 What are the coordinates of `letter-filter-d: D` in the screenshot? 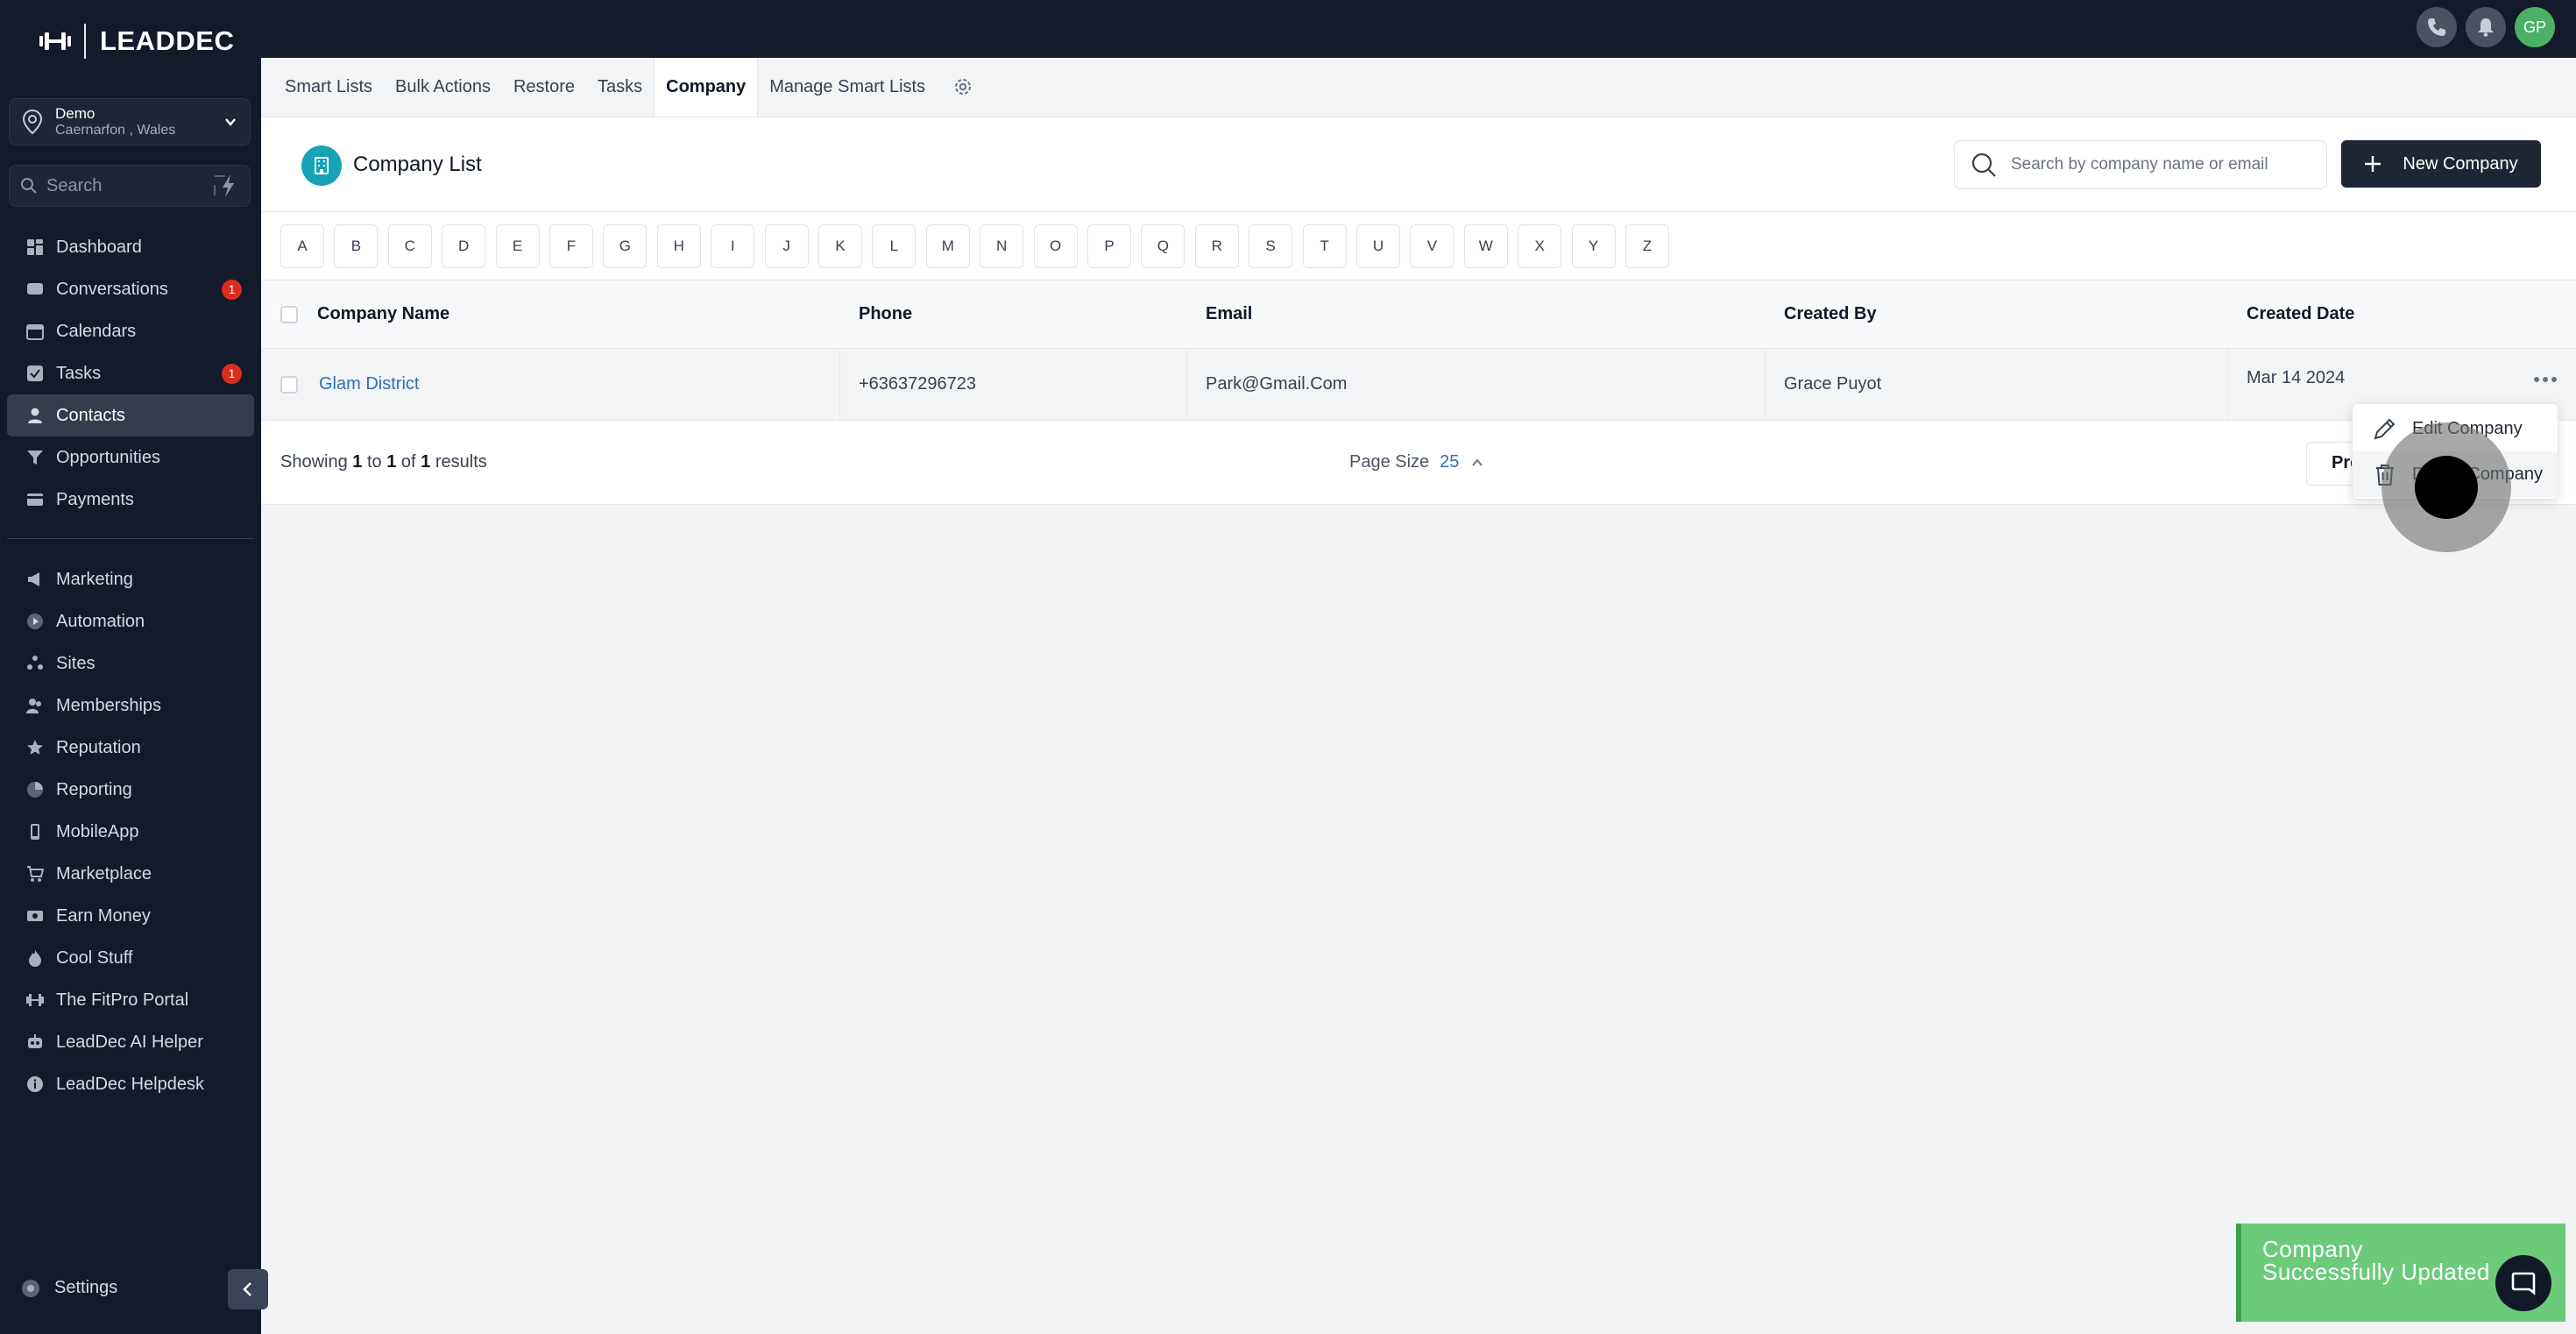 It's located at (464, 246).